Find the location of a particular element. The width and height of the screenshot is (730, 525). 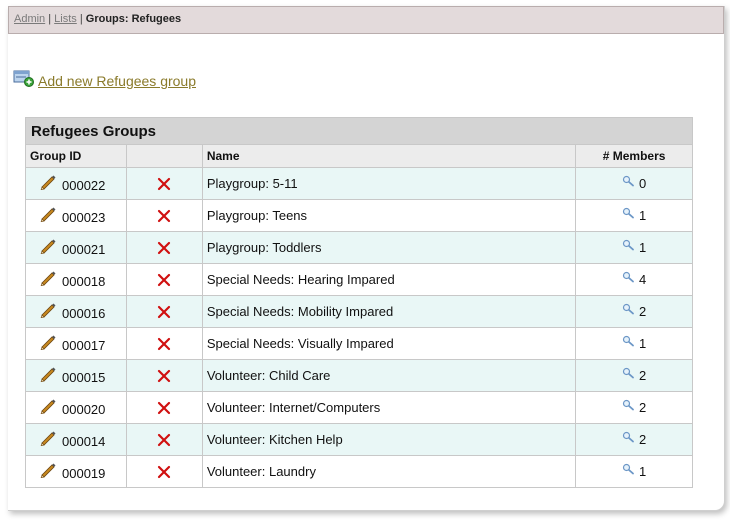

members-cell: 4 is located at coordinates (634, 279).